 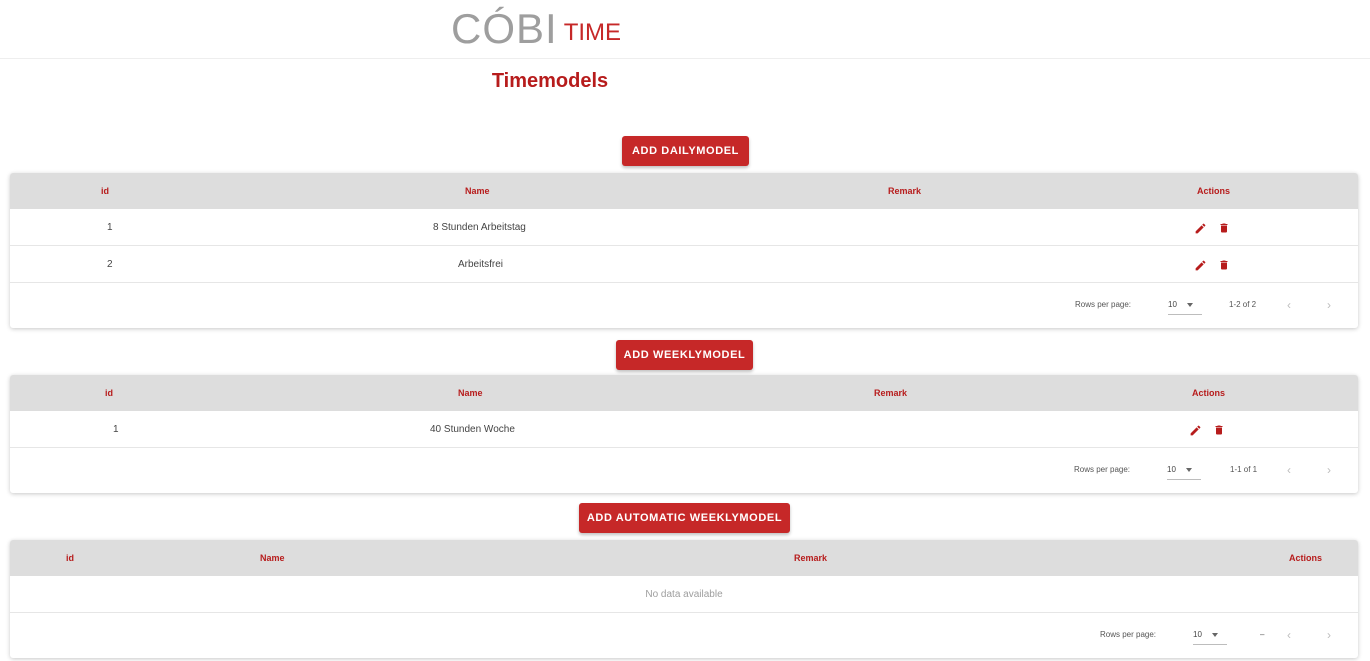 What do you see at coordinates (684, 355) in the screenshot?
I see `add-weeklymodel-button: ADD WEEKLYMODEL` at bounding box center [684, 355].